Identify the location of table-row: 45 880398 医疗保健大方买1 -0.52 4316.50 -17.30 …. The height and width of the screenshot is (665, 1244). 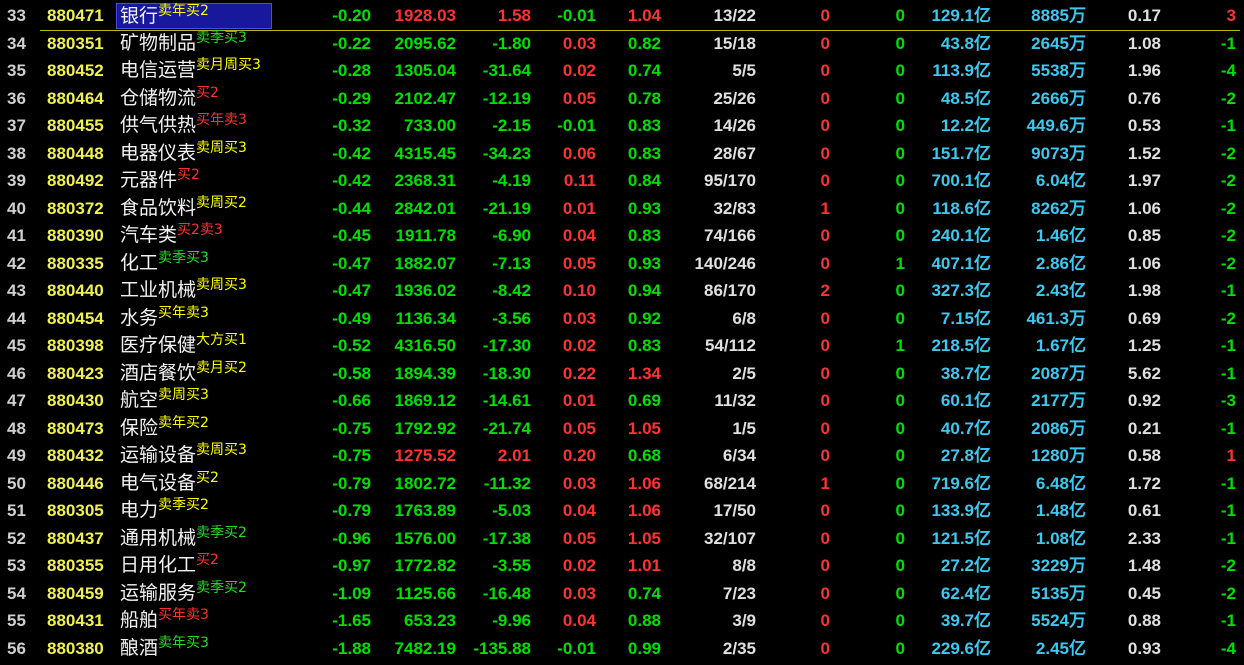
(622, 346).